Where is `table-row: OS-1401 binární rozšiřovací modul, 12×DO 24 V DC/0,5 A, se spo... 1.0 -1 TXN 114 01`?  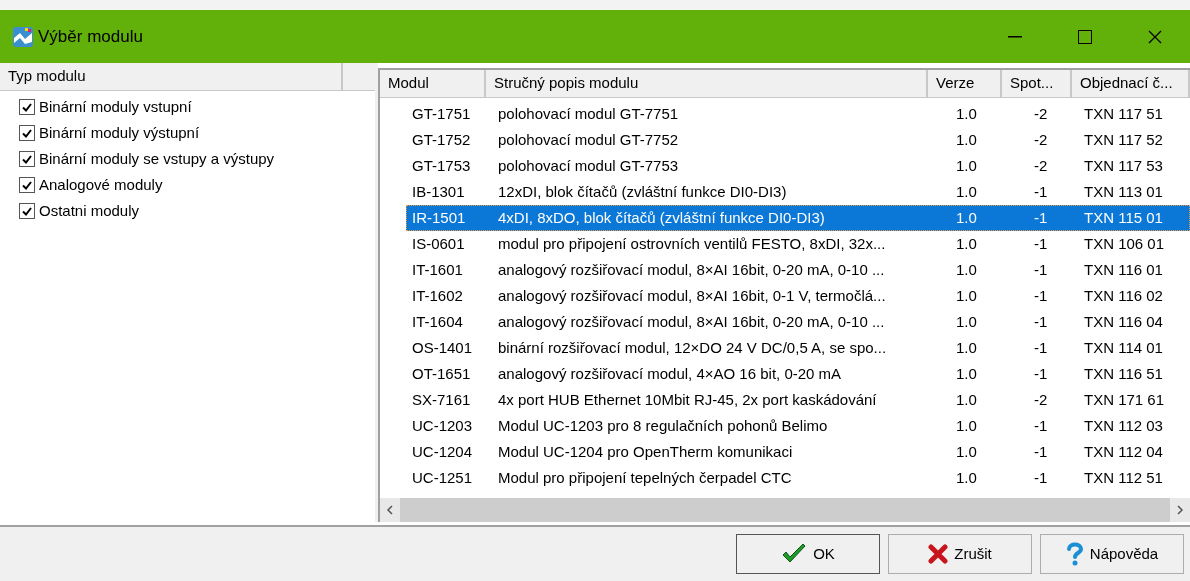 table-row: OS-1401 binární rozšiřovací modul, 12×DO 24 V DC/0,5 A, se spo... 1.0 -1 TXN 114 01 is located at coordinates (785, 348).